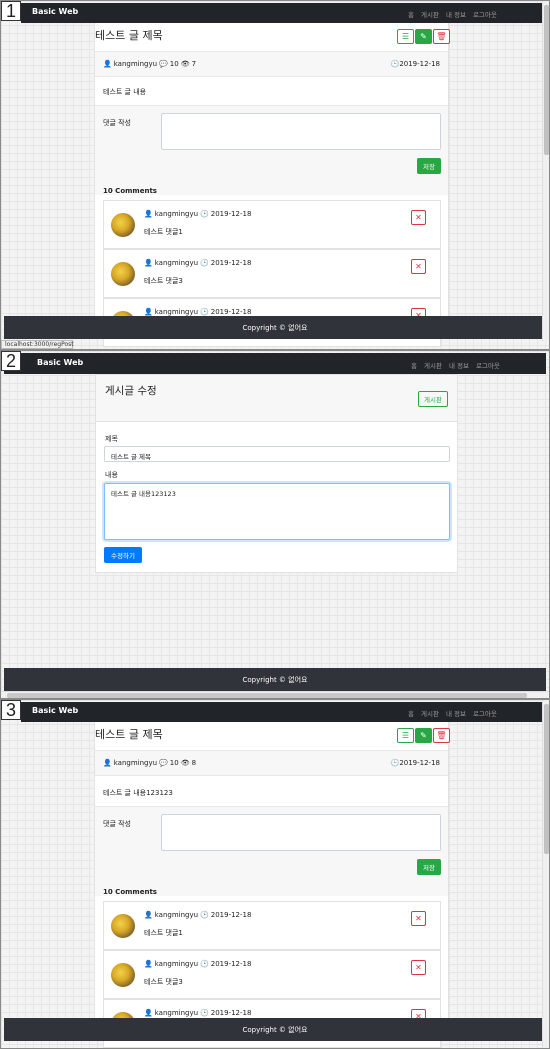 The width and height of the screenshot is (550, 1049). What do you see at coordinates (419, 64) in the screenshot?
I see `post-date: 2019-12-18` at bounding box center [419, 64].